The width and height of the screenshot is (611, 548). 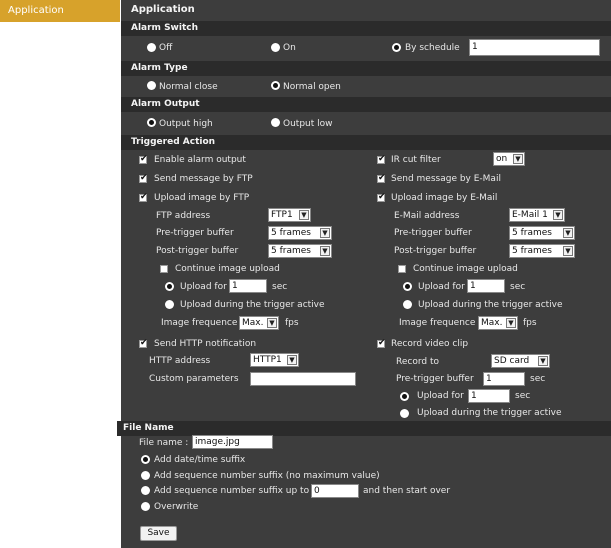 I want to click on ftp-post-trigger-value: 5 frames, so click(x=291, y=251).